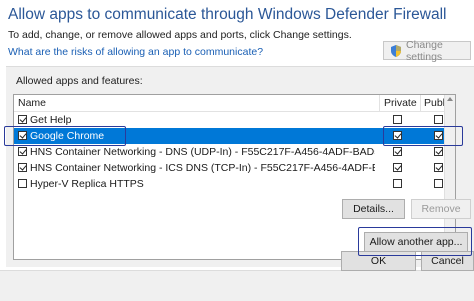  What do you see at coordinates (424, 50) in the screenshot?
I see `change-settings-label: Change settings` at bounding box center [424, 50].